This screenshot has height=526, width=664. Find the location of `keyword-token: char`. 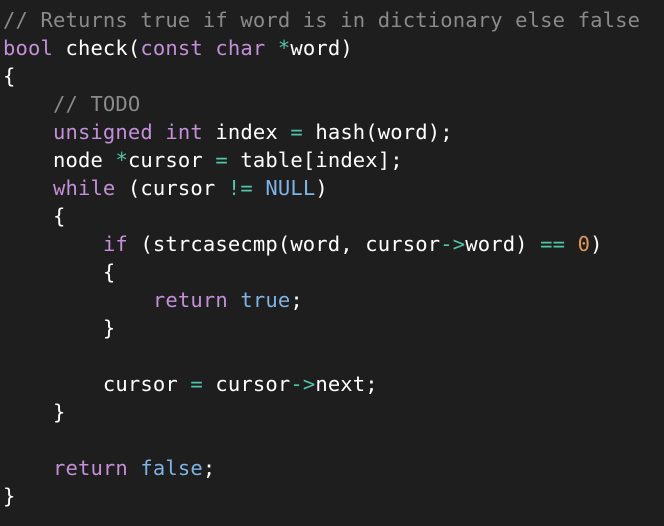

keyword-token: char is located at coordinates (240, 48).